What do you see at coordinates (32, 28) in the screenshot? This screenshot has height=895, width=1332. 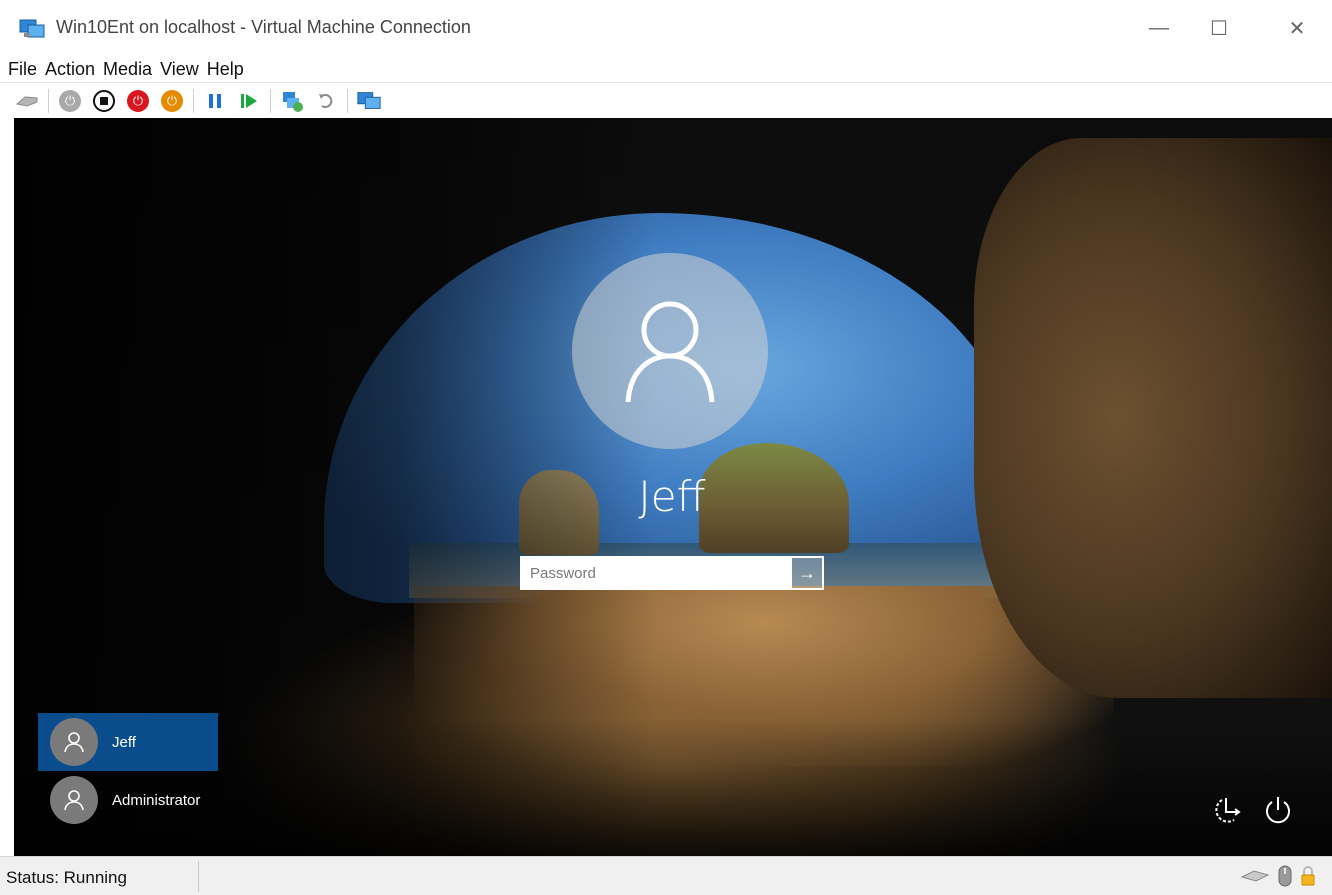 I see `vm-connection-icon` at bounding box center [32, 28].